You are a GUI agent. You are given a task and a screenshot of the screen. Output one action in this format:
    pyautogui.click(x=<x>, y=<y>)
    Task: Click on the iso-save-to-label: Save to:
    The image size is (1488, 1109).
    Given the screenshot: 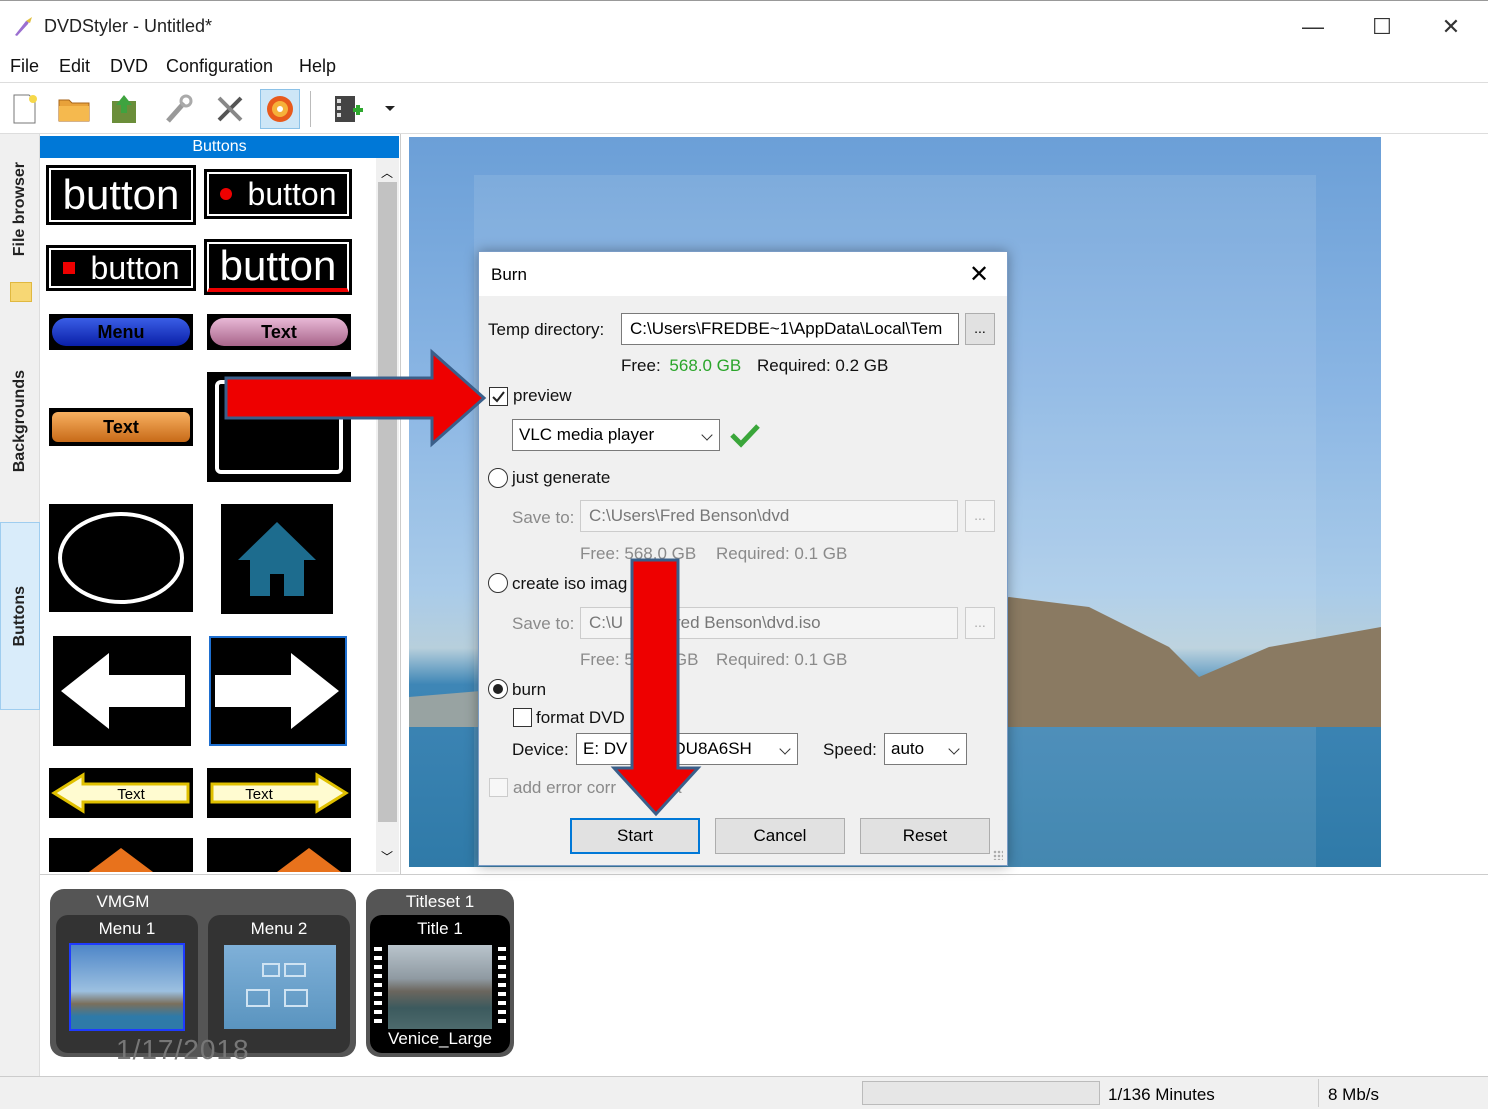 What is the action you would take?
    pyautogui.click(x=543, y=623)
    